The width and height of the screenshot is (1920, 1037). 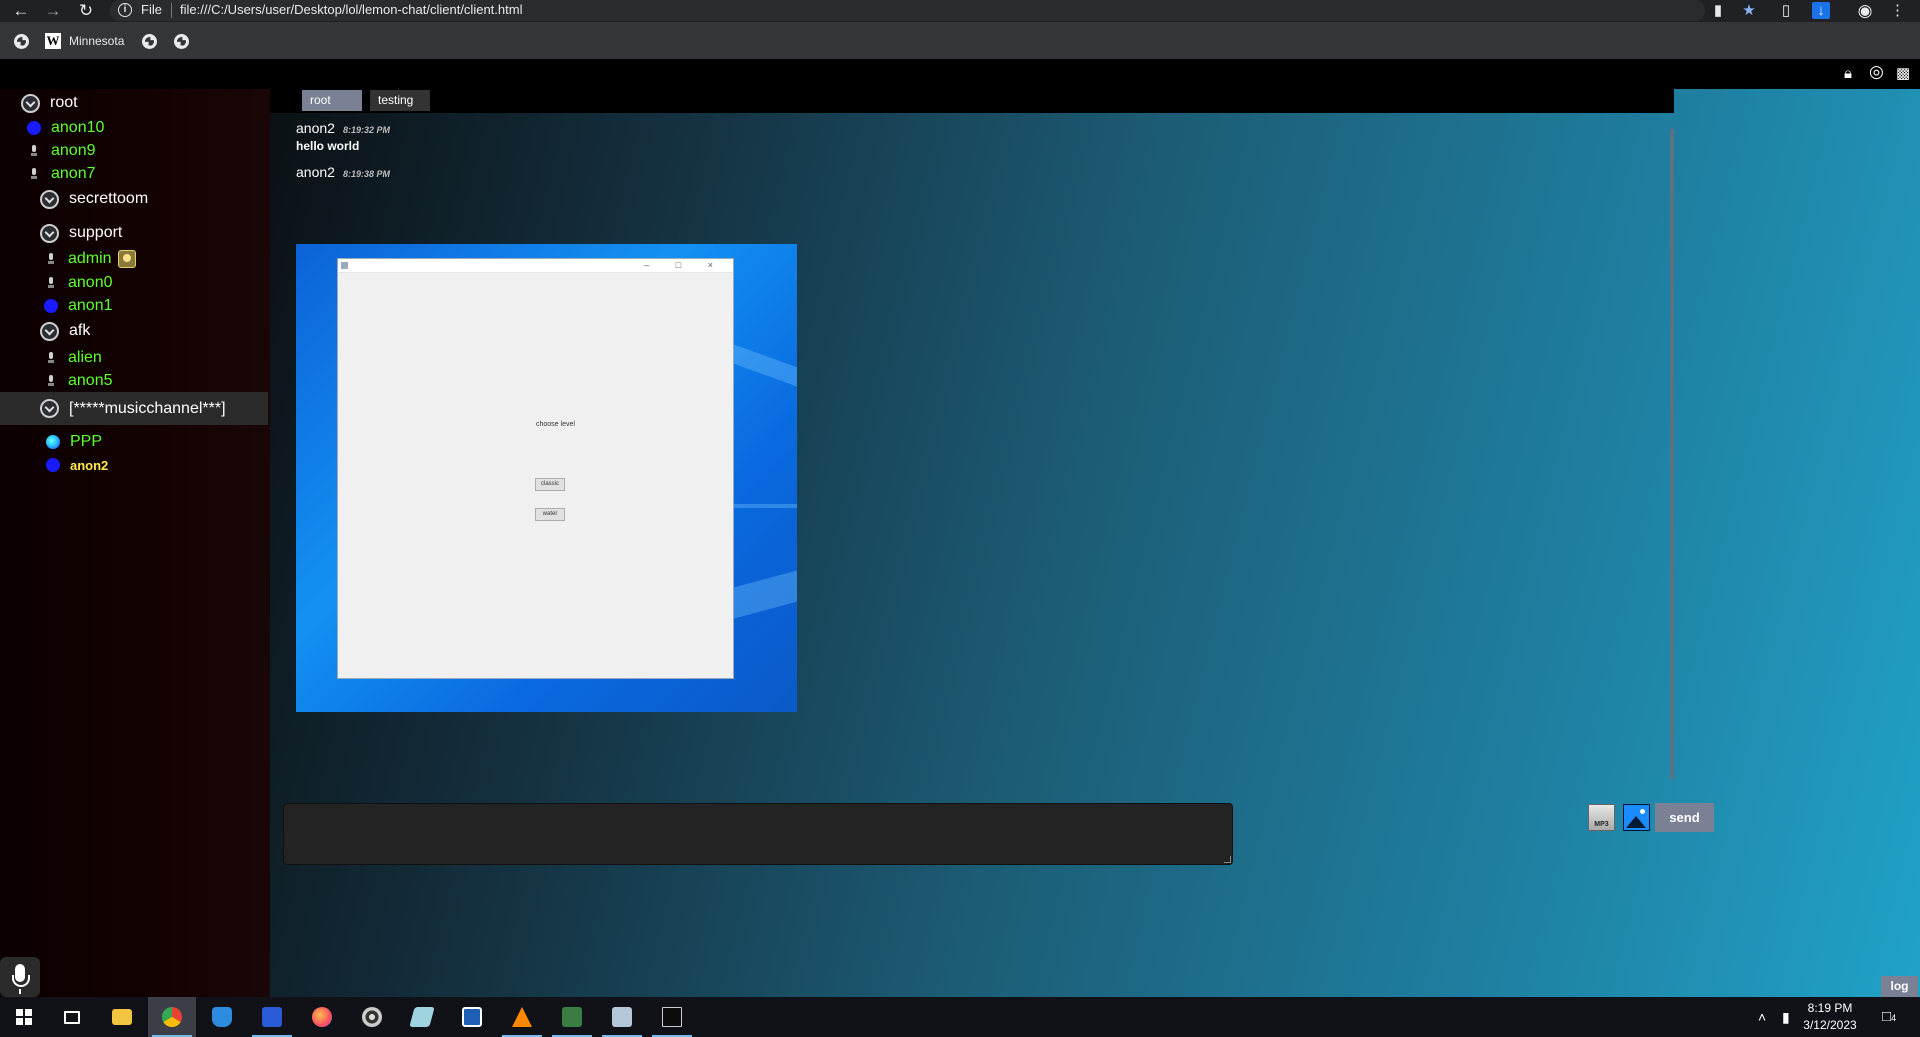 What do you see at coordinates (64, 102) in the screenshot?
I see `channel-name: root` at bounding box center [64, 102].